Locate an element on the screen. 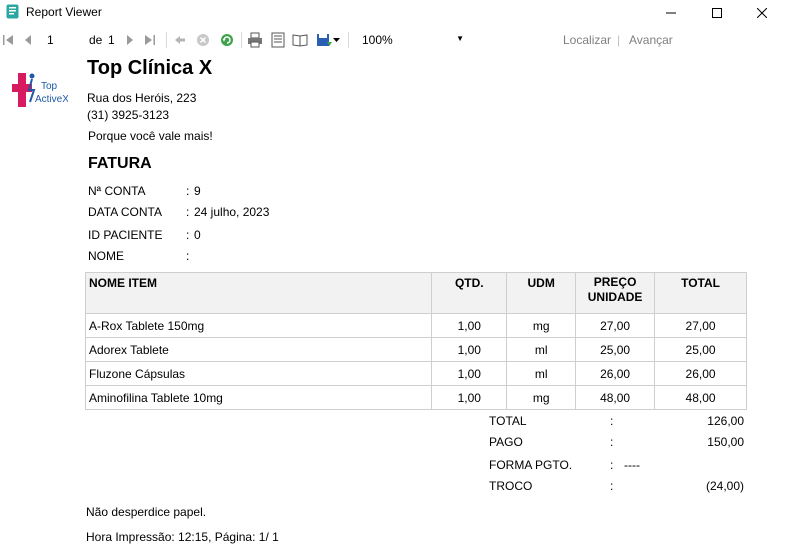  column-header: QTD. is located at coordinates (469, 293).